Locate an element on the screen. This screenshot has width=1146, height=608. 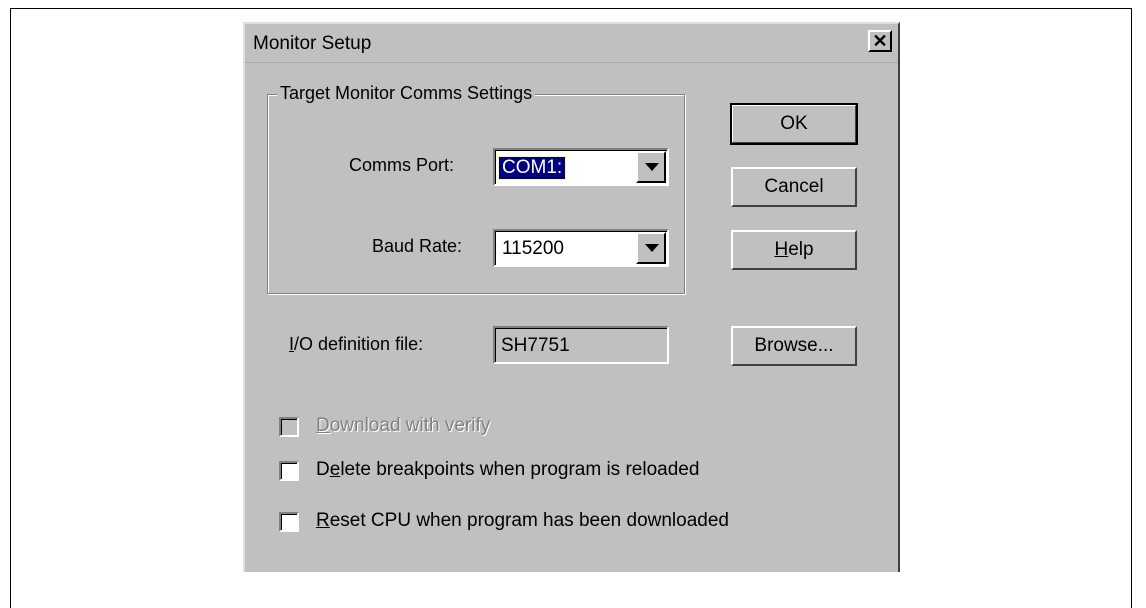
ok-button: OK is located at coordinates (794, 124).